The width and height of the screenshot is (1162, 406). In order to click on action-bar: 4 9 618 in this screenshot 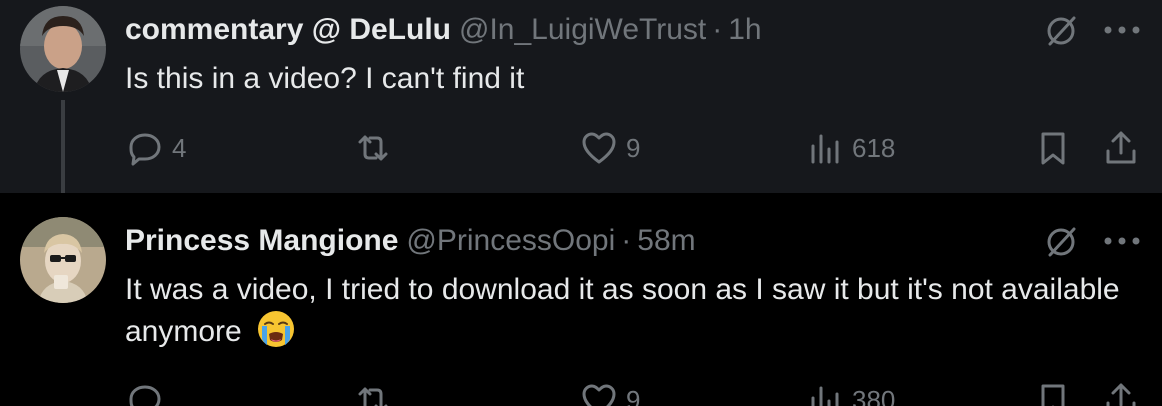, I will do `click(581, 148)`.